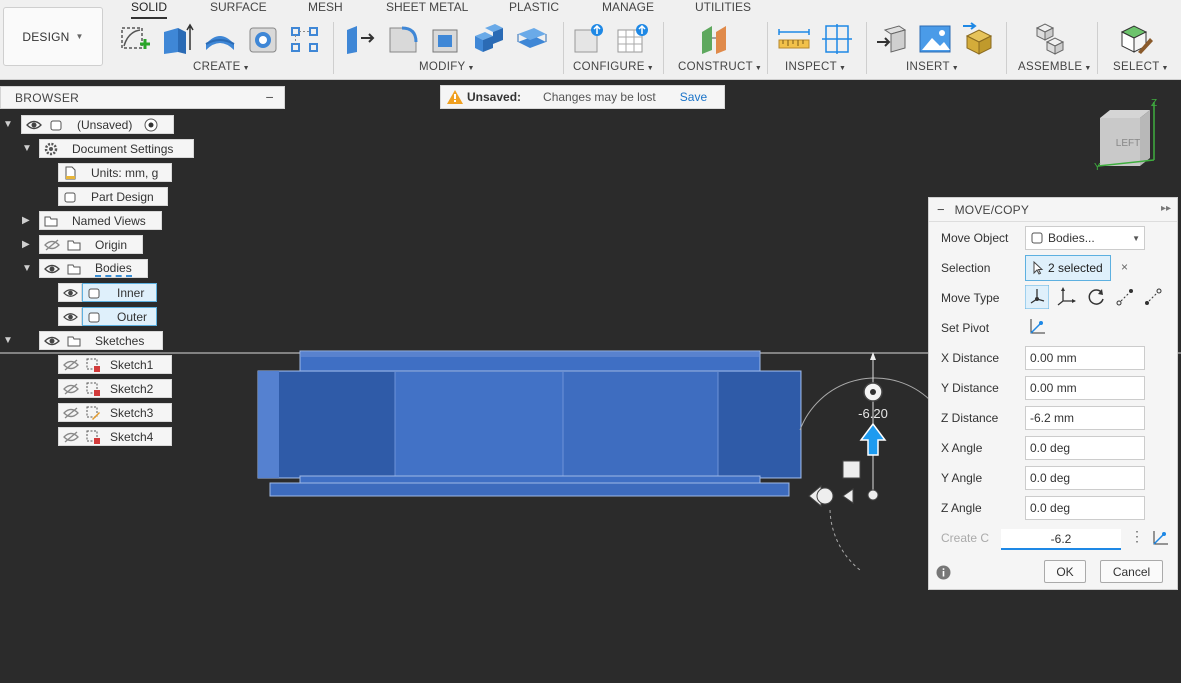 The width and height of the screenshot is (1181, 683). I want to click on measure-icon, so click(794, 39).